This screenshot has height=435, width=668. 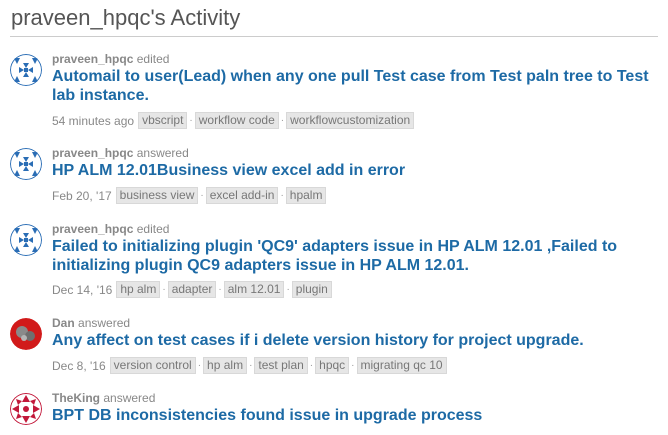 I want to click on username-link: TheKing, so click(x=76, y=398).